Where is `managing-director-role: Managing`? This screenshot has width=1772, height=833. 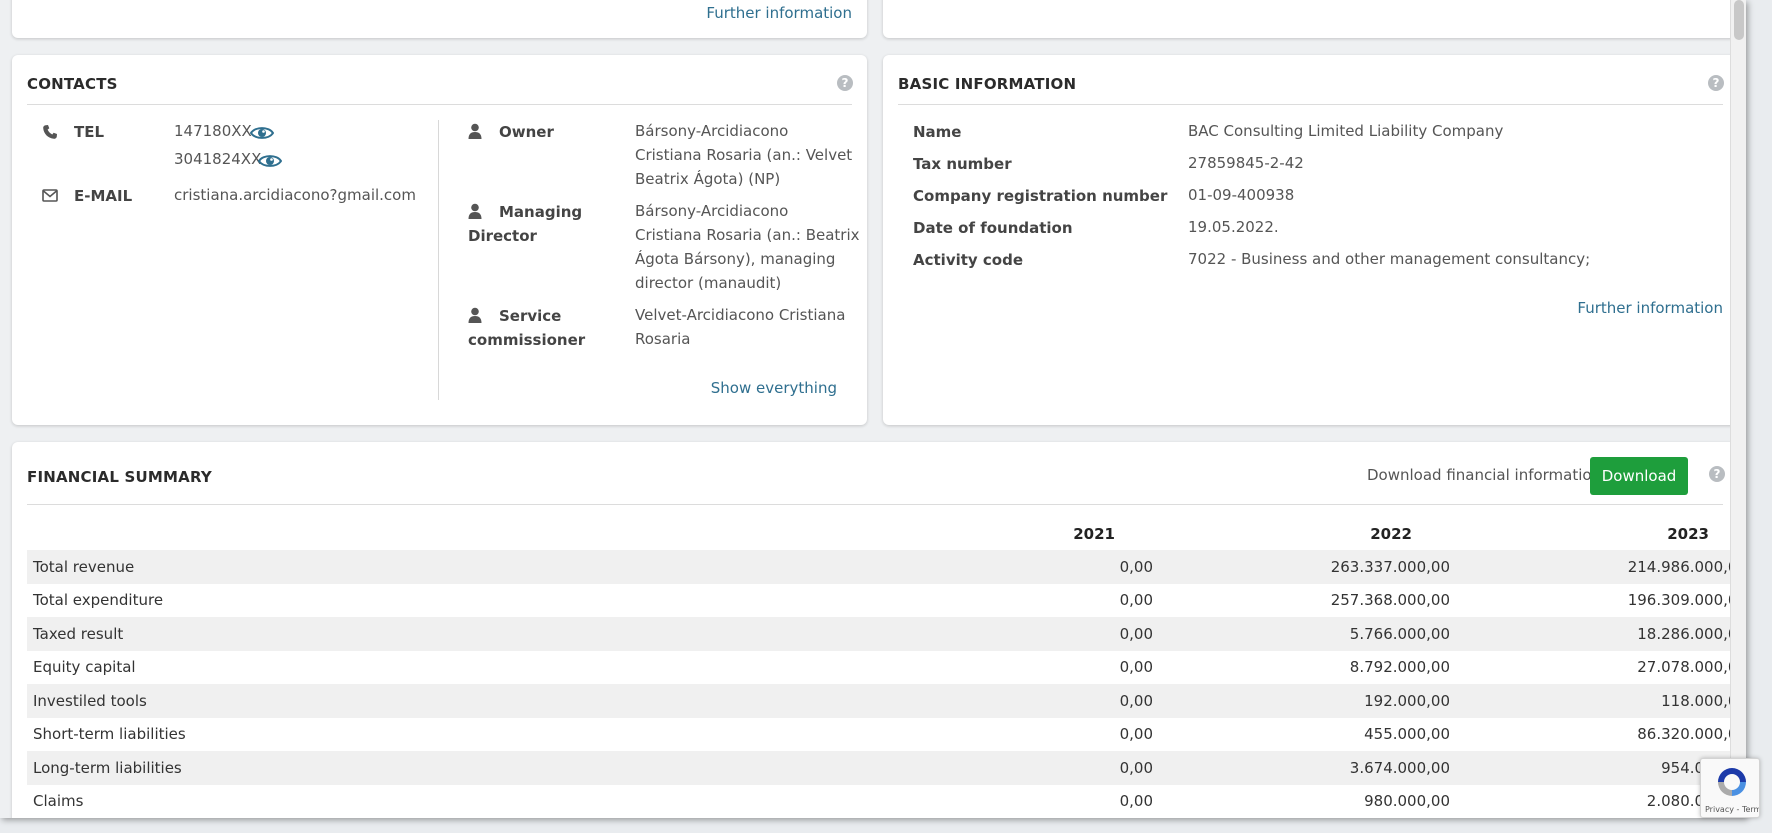
managing-director-role: Managing is located at coordinates (541, 212).